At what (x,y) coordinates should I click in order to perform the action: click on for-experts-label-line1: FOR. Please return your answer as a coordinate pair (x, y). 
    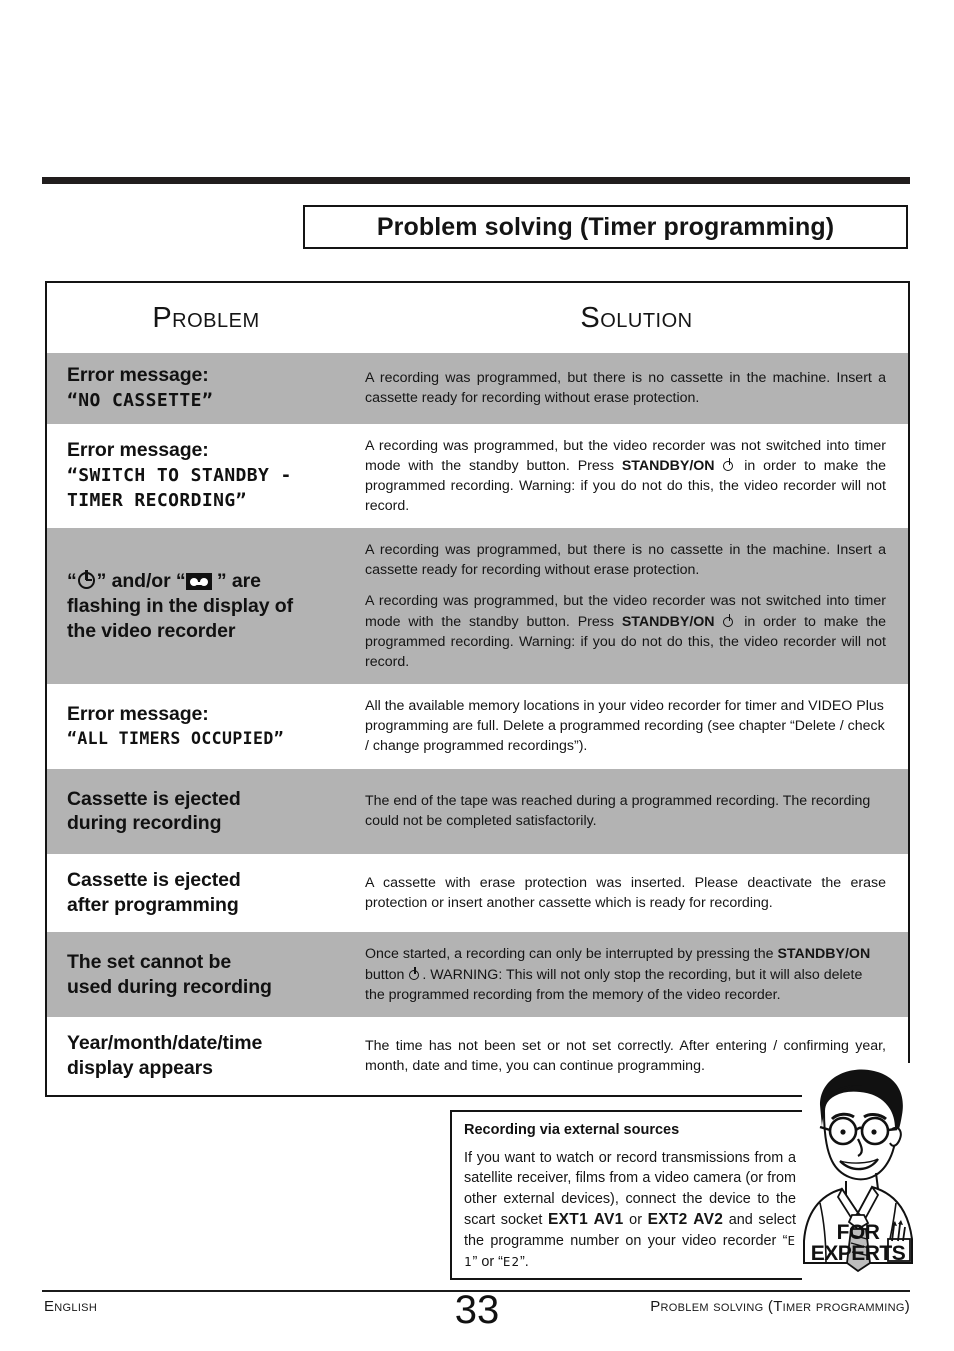
    Looking at the image, I should click on (858, 1232).